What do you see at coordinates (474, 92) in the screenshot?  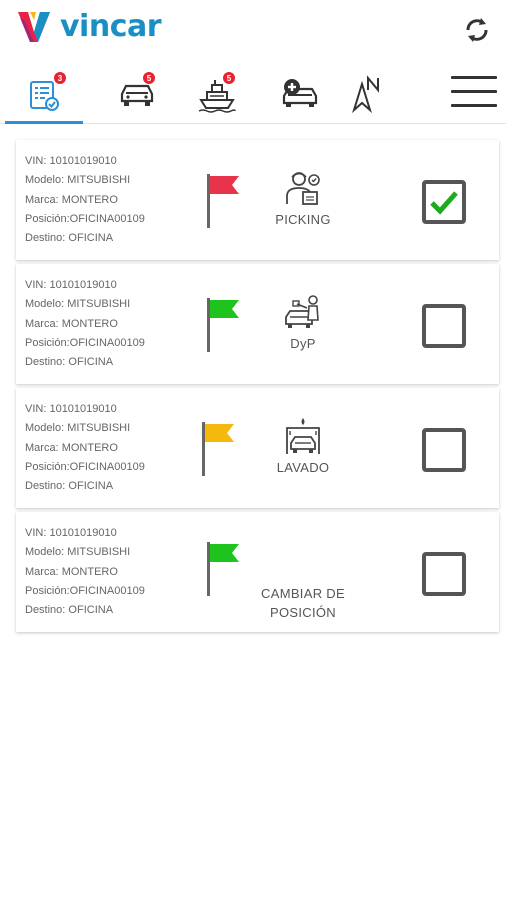 I see `hamburger-menu-button` at bounding box center [474, 92].